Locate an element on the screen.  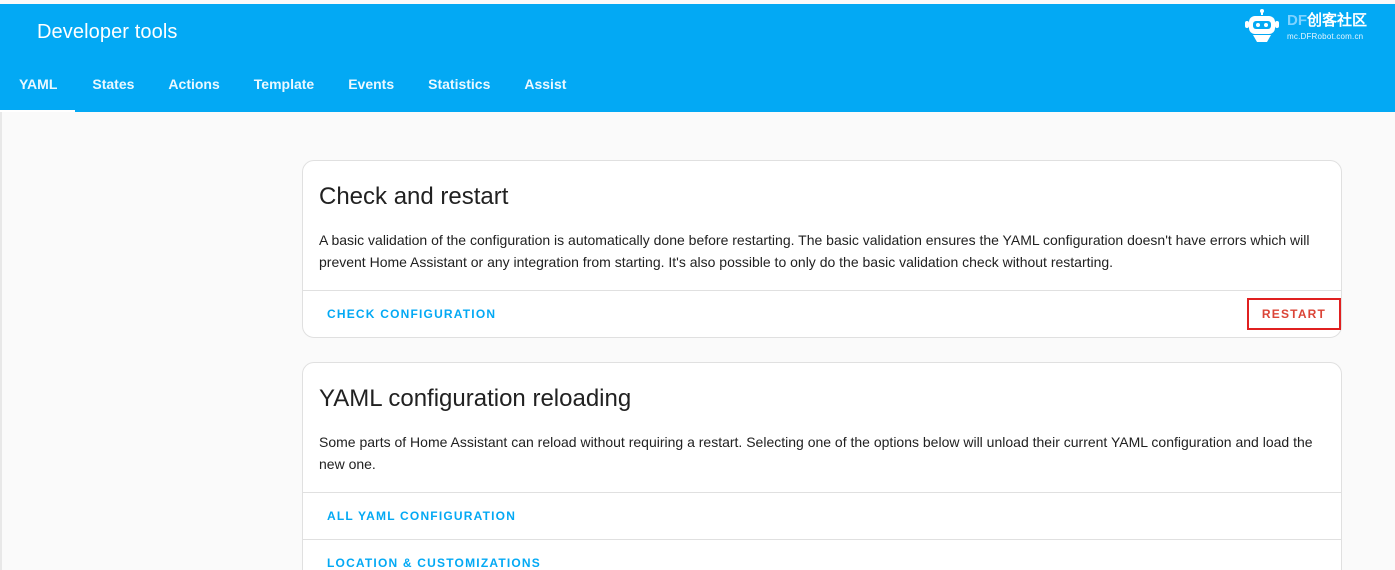
tab-template: Template is located at coordinates (284, 89).